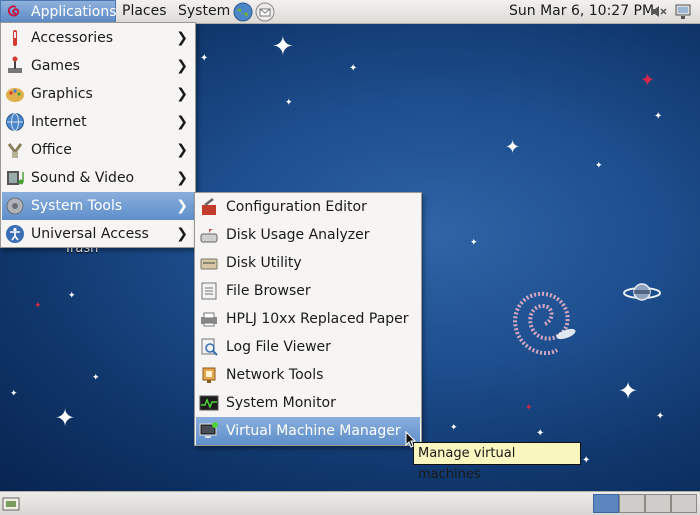 The image size is (700, 515). I want to click on clock: Sun Mar 6, 10:27 PM, so click(581, 11).